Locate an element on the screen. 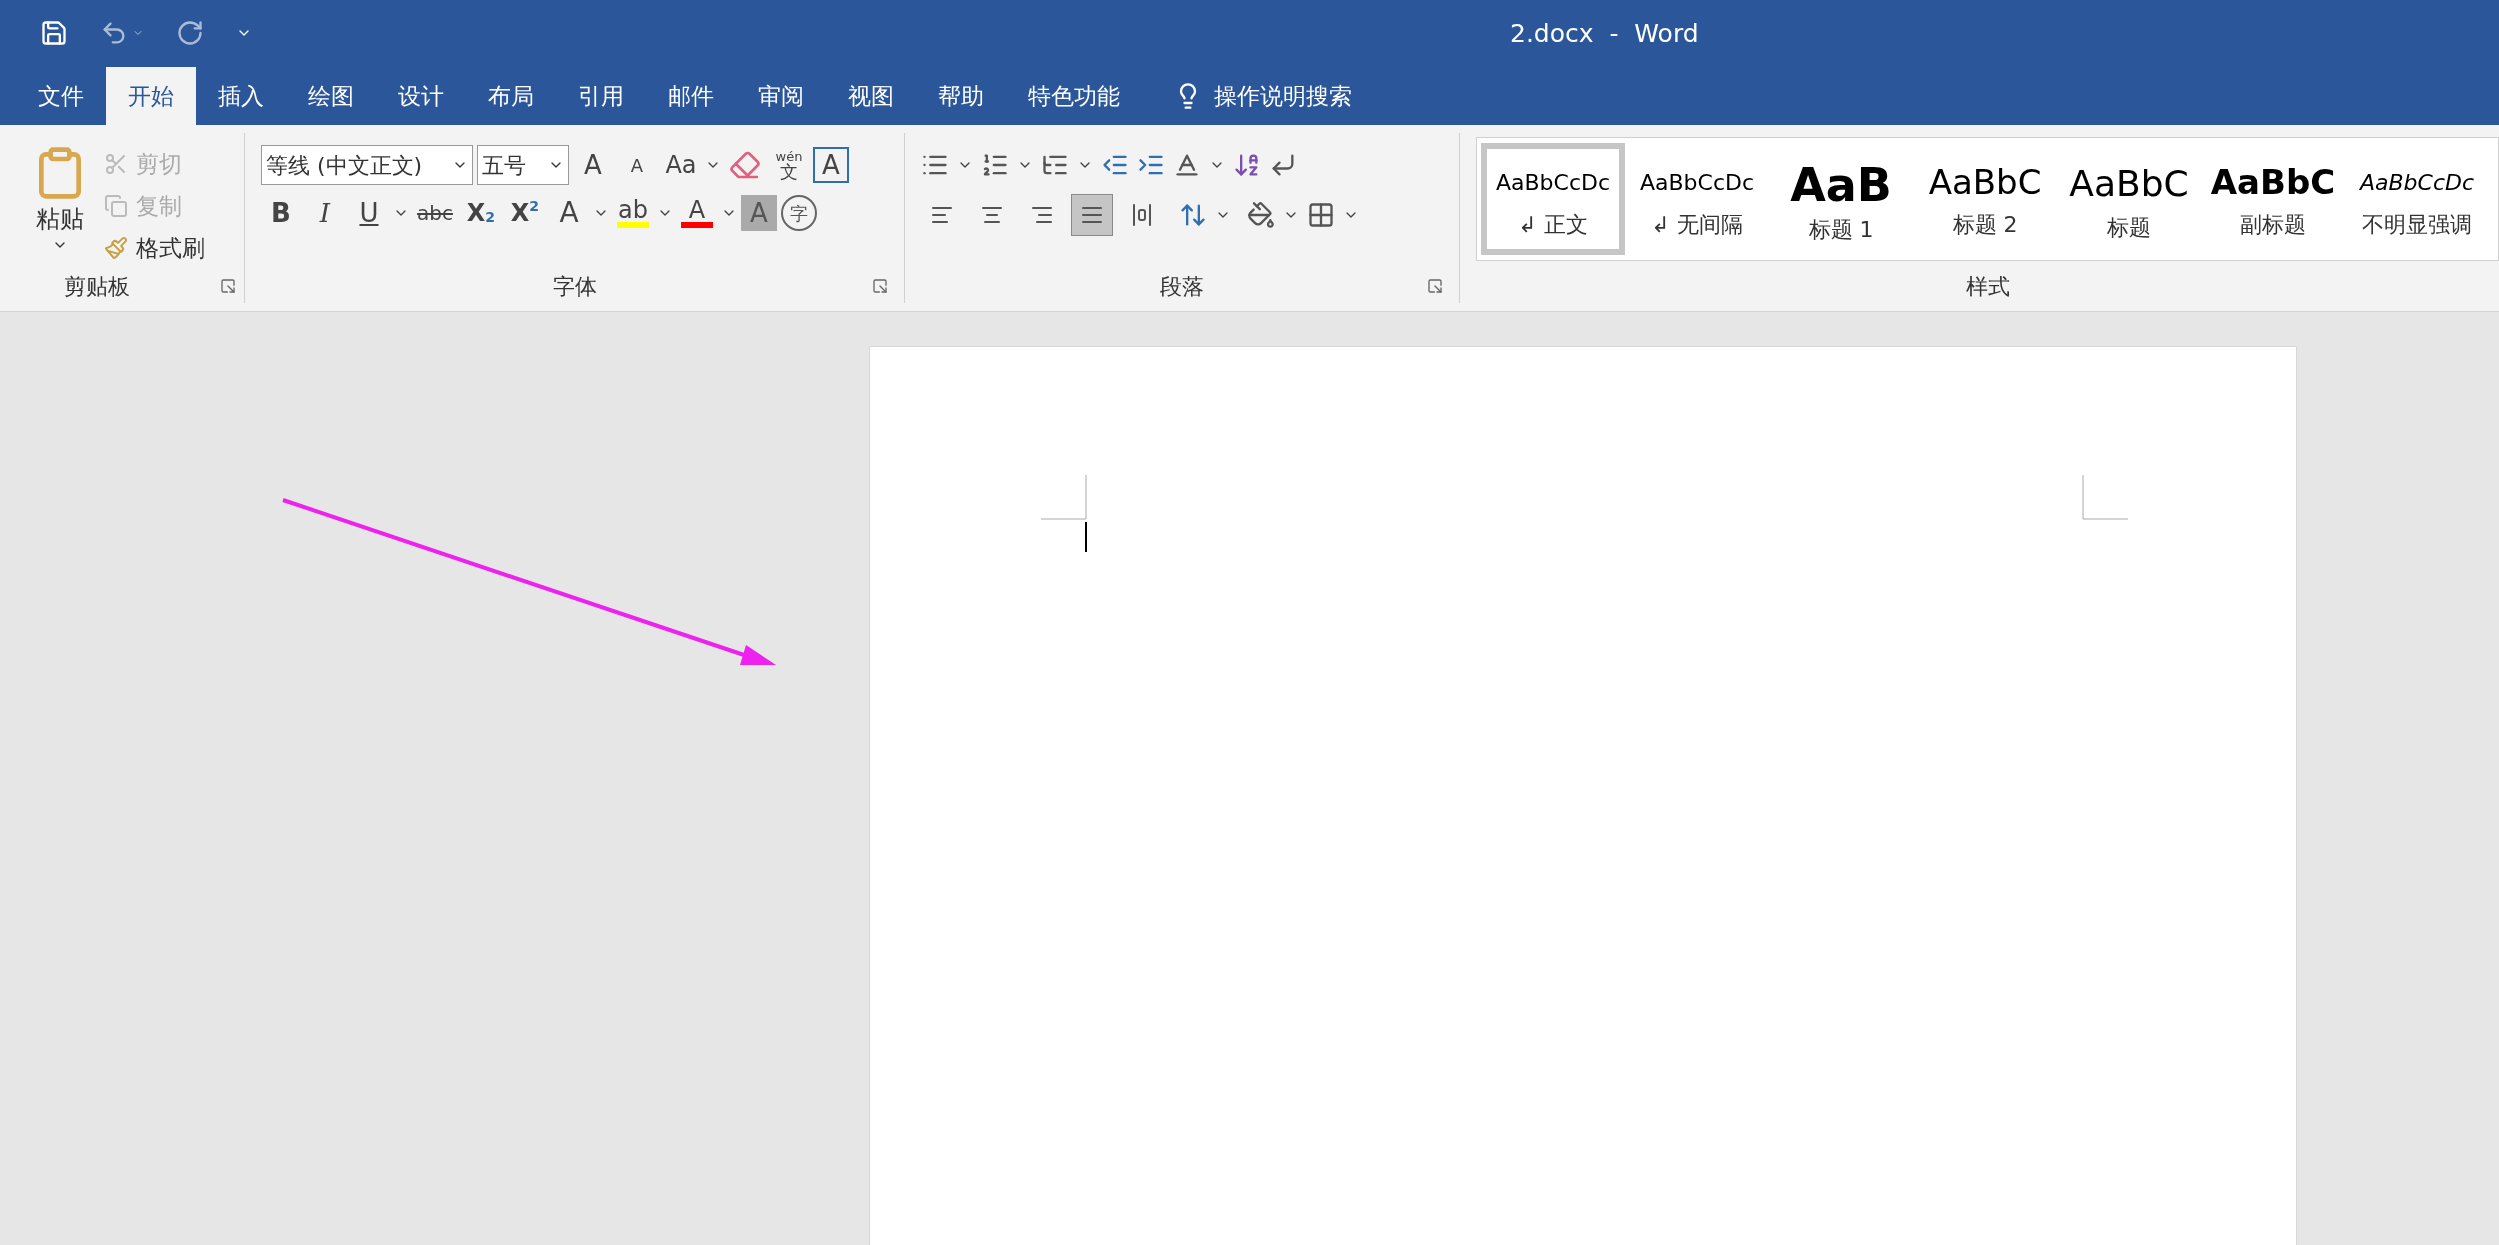 The image size is (2499, 1245). ribbon-tab: 审阅 is located at coordinates (781, 96).